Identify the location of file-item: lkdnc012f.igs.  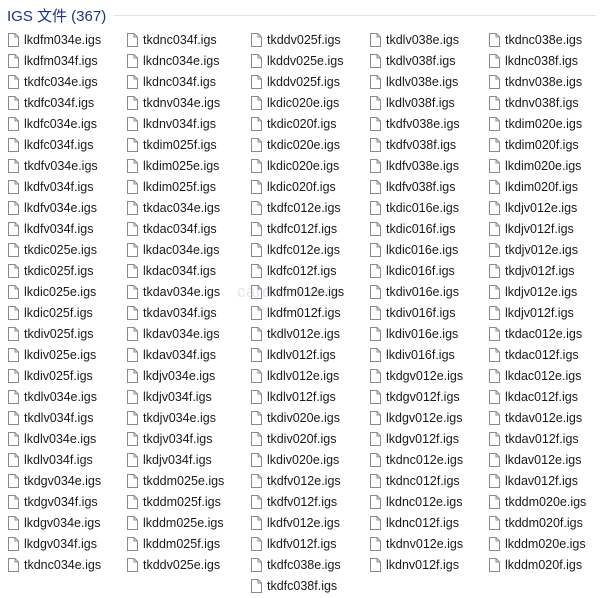
(421, 522).